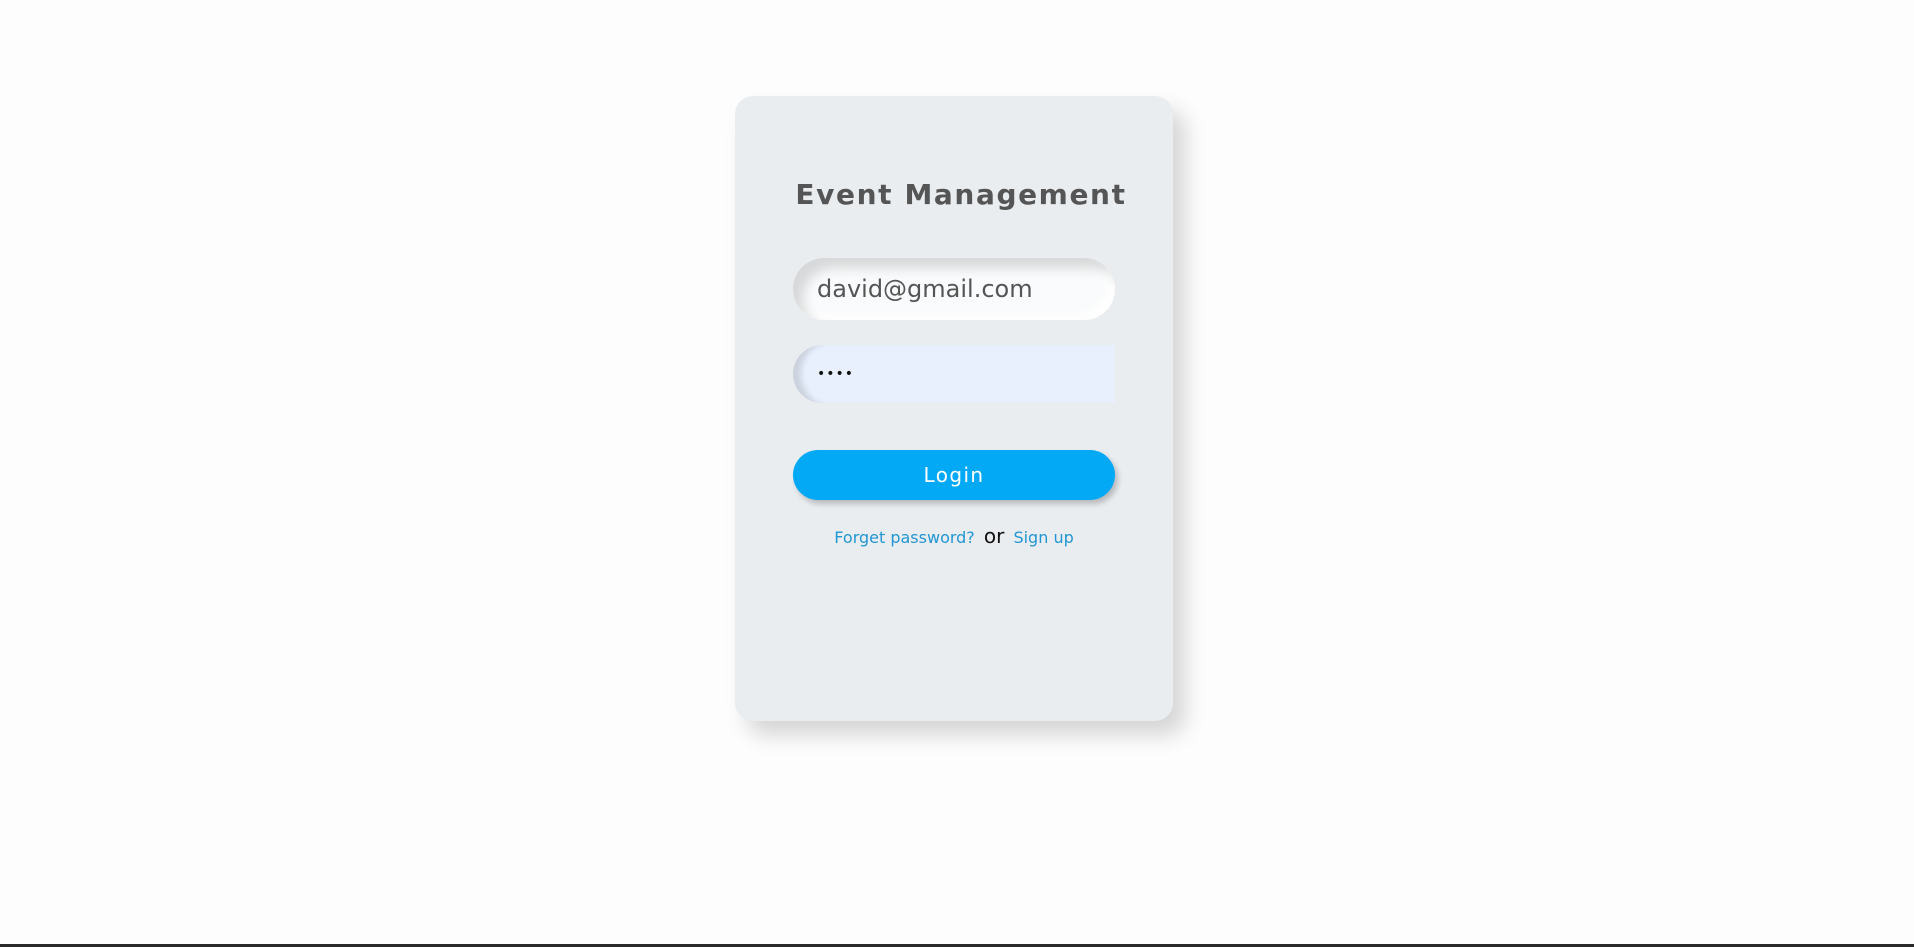  What do you see at coordinates (1043, 537) in the screenshot?
I see `sign-up-link: Sign up` at bounding box center [1043, 537].